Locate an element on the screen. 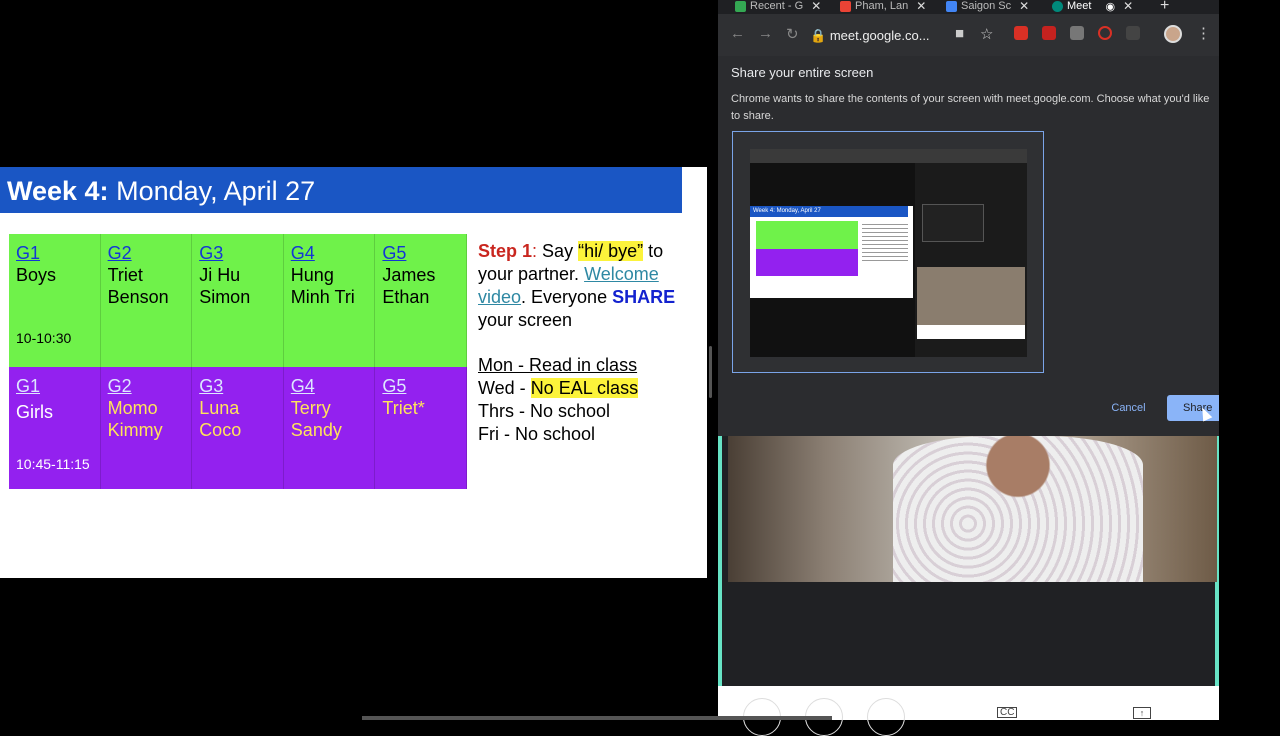  drive-icon is located at coordinates (740, 6).